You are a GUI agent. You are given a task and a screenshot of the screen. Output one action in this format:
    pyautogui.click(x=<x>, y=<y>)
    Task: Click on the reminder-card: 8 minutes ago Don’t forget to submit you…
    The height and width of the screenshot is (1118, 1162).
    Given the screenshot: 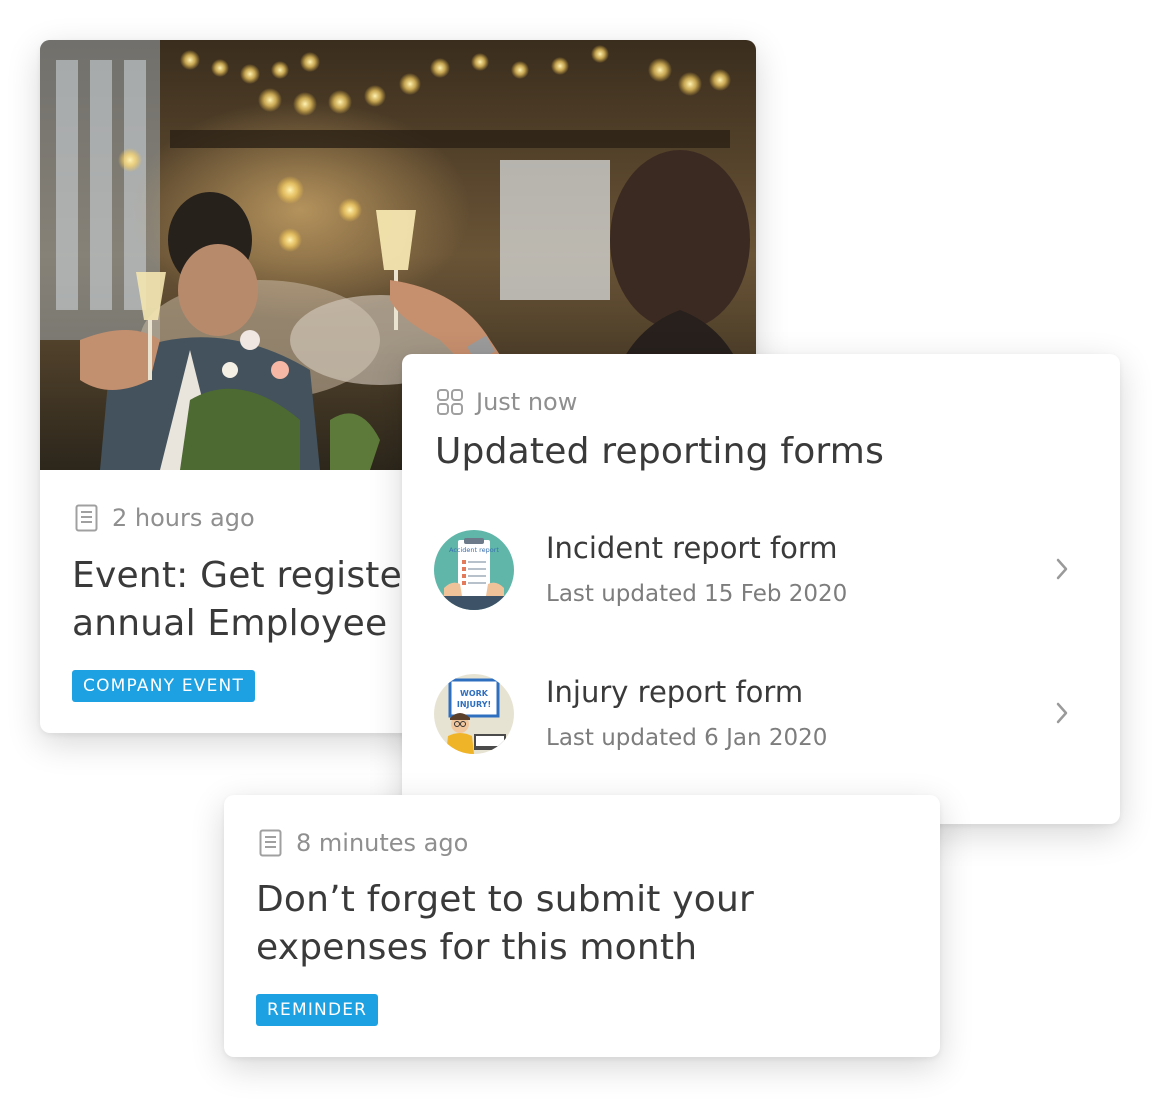 What is the action you would take?
    pyautogui.click(x=582, y=926)
    